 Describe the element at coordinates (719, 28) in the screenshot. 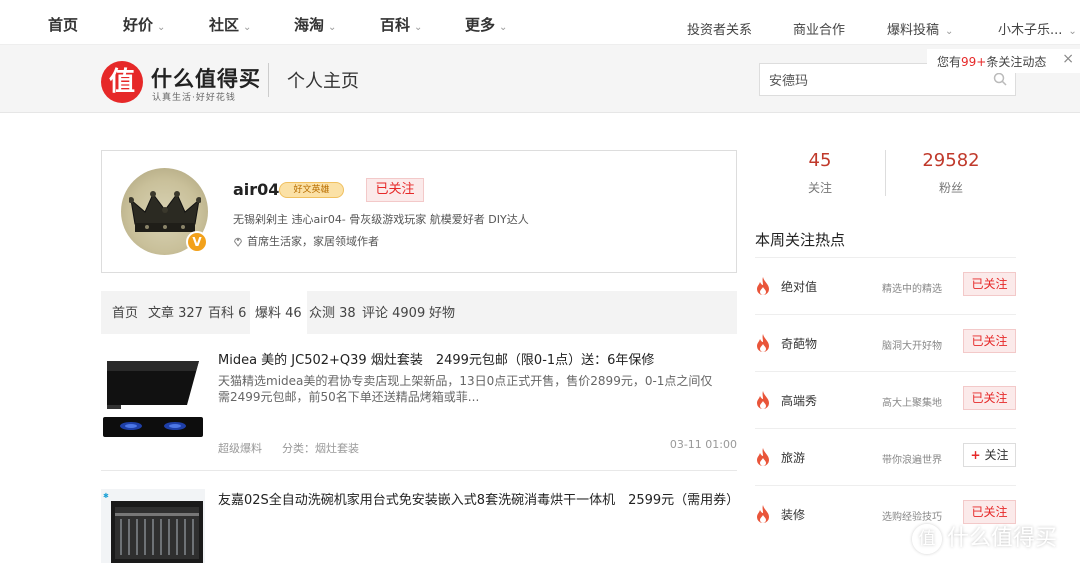

I see `nav-investor-relations: 投资者关系` at that location.